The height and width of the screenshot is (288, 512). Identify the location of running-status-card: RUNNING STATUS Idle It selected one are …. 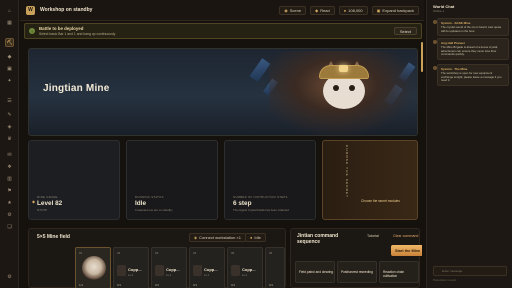
(172, 180).